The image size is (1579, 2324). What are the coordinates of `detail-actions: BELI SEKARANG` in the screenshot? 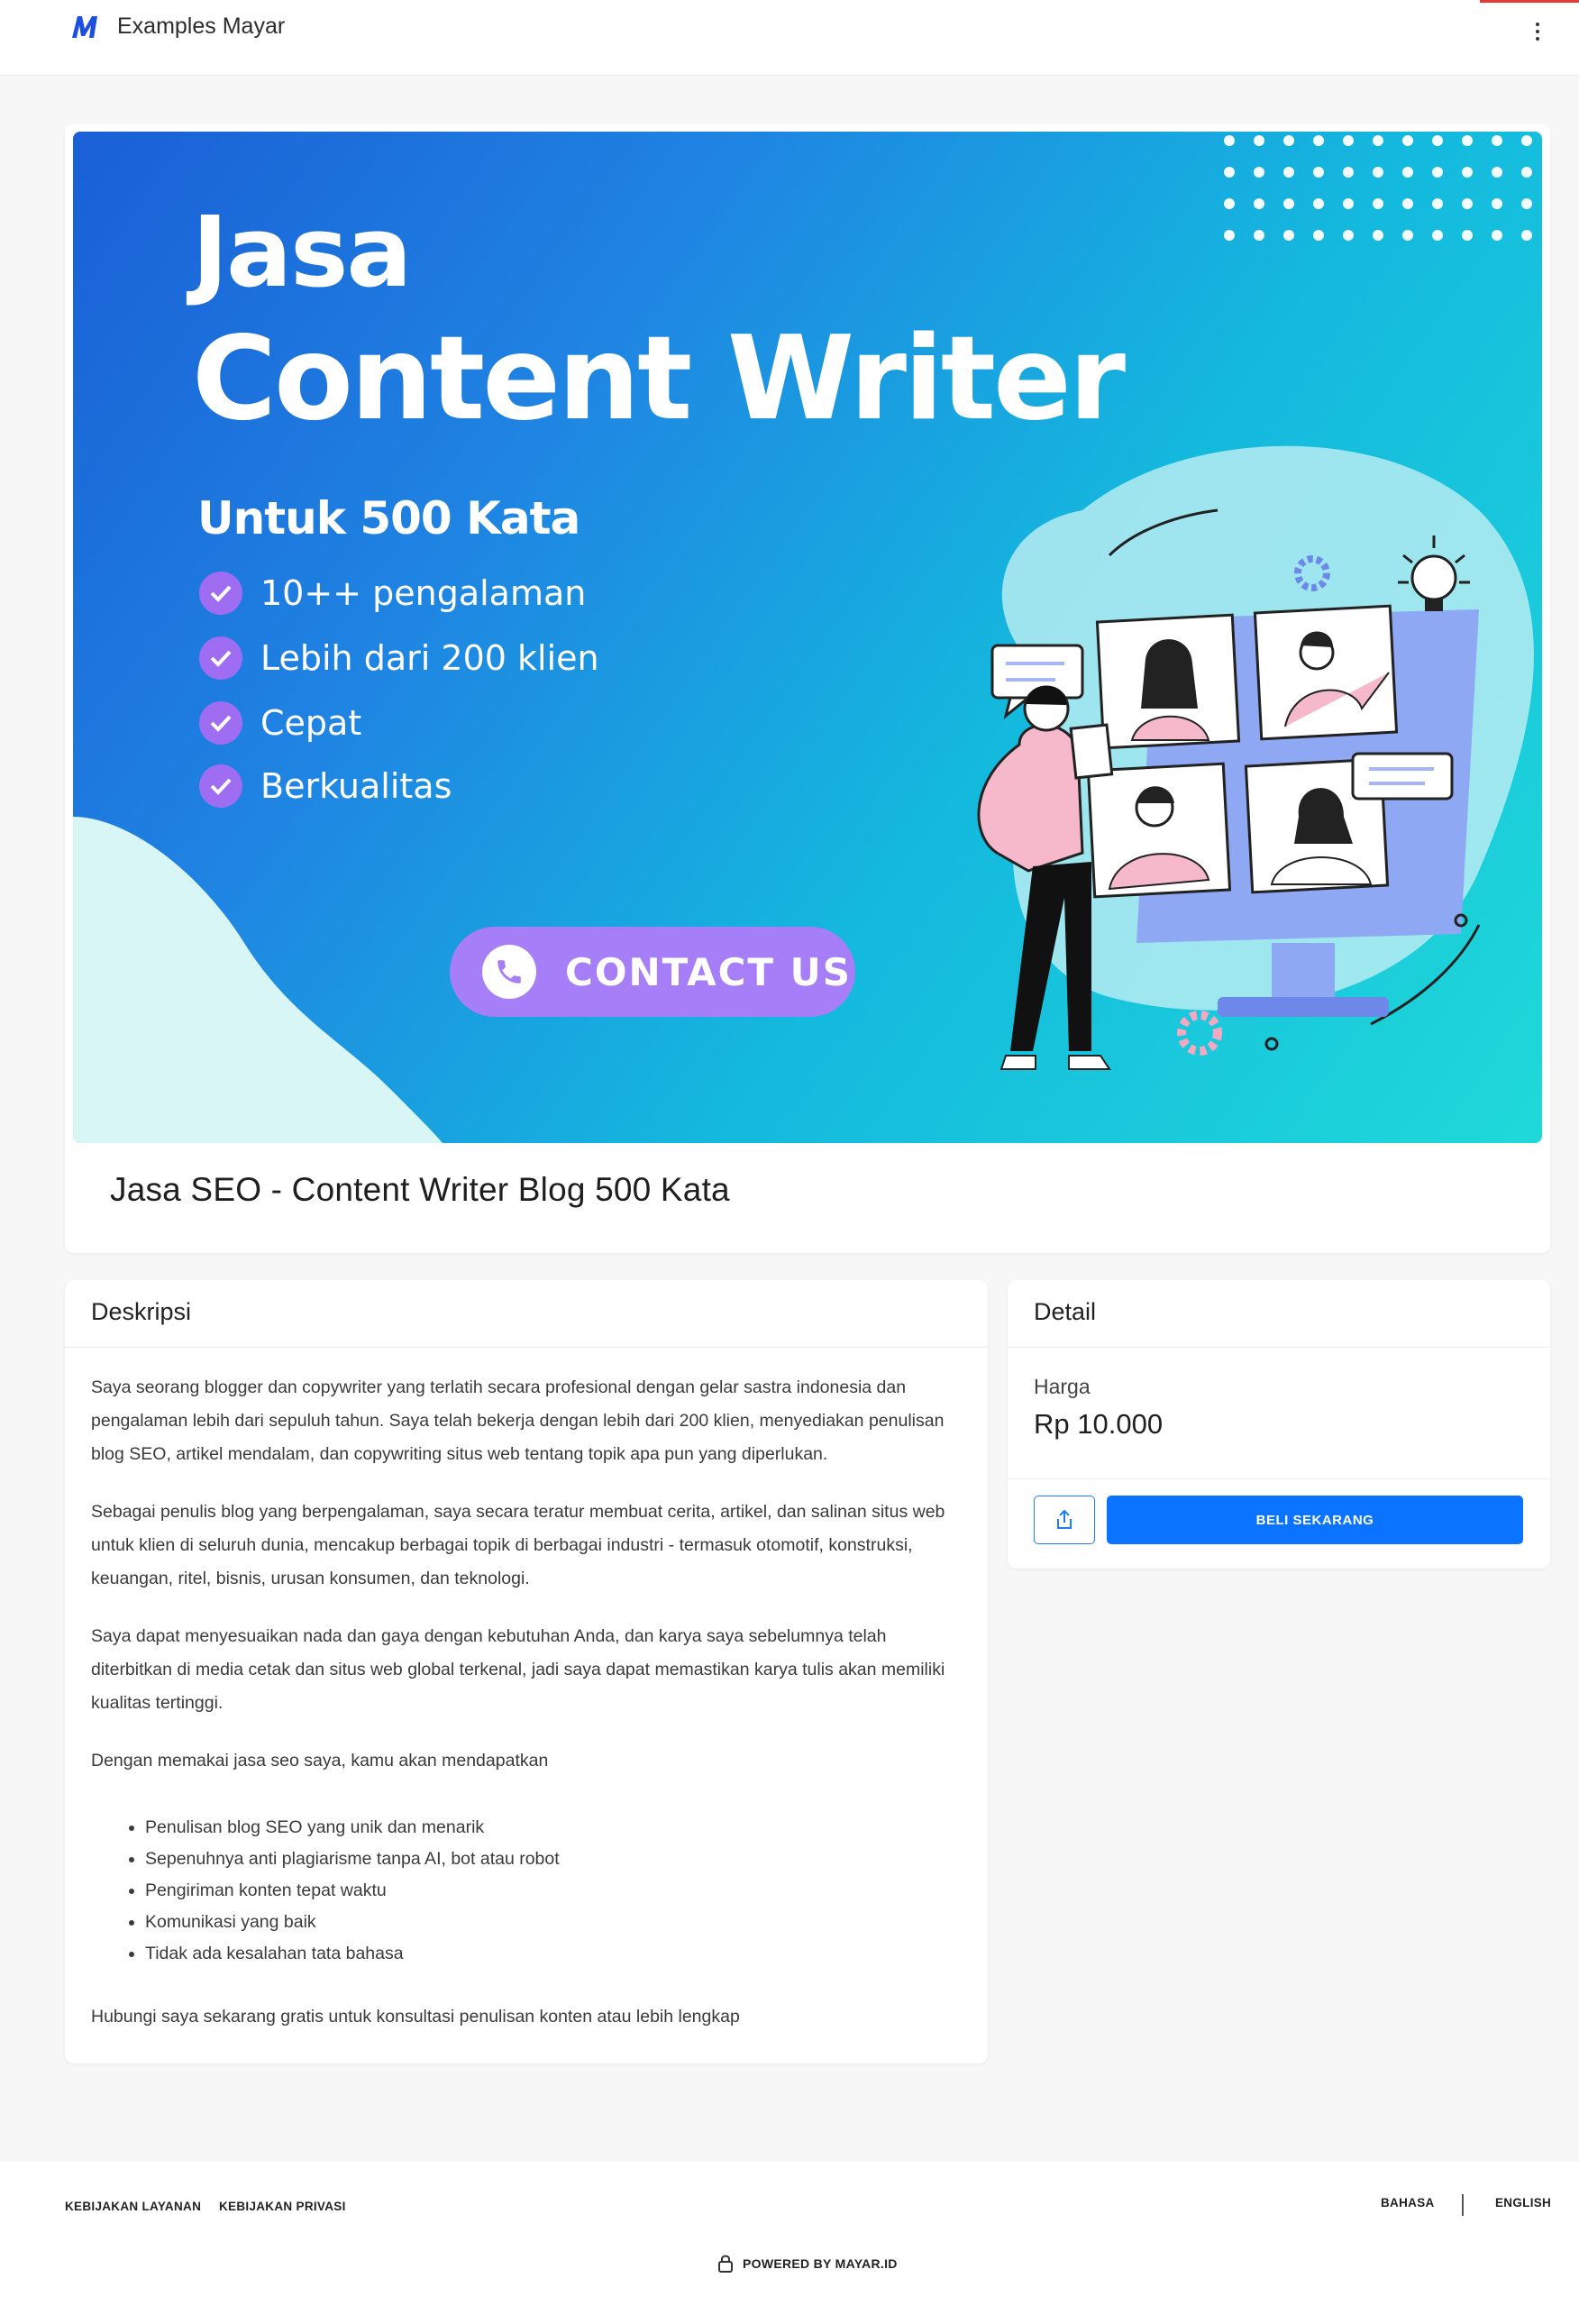 It's located at (1279, 1523).